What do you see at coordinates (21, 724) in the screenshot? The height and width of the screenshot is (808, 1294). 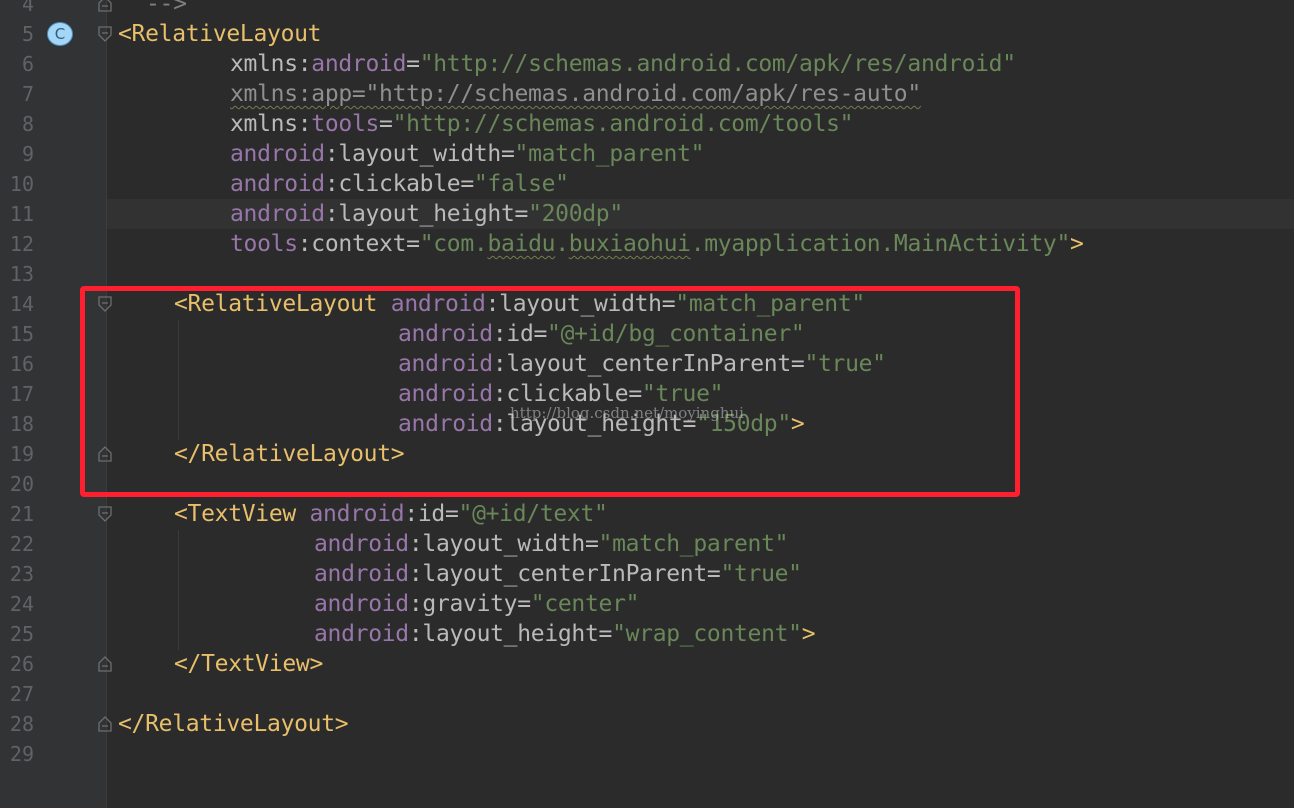 I see `line-number: 28` at bounding box center [21, 724].